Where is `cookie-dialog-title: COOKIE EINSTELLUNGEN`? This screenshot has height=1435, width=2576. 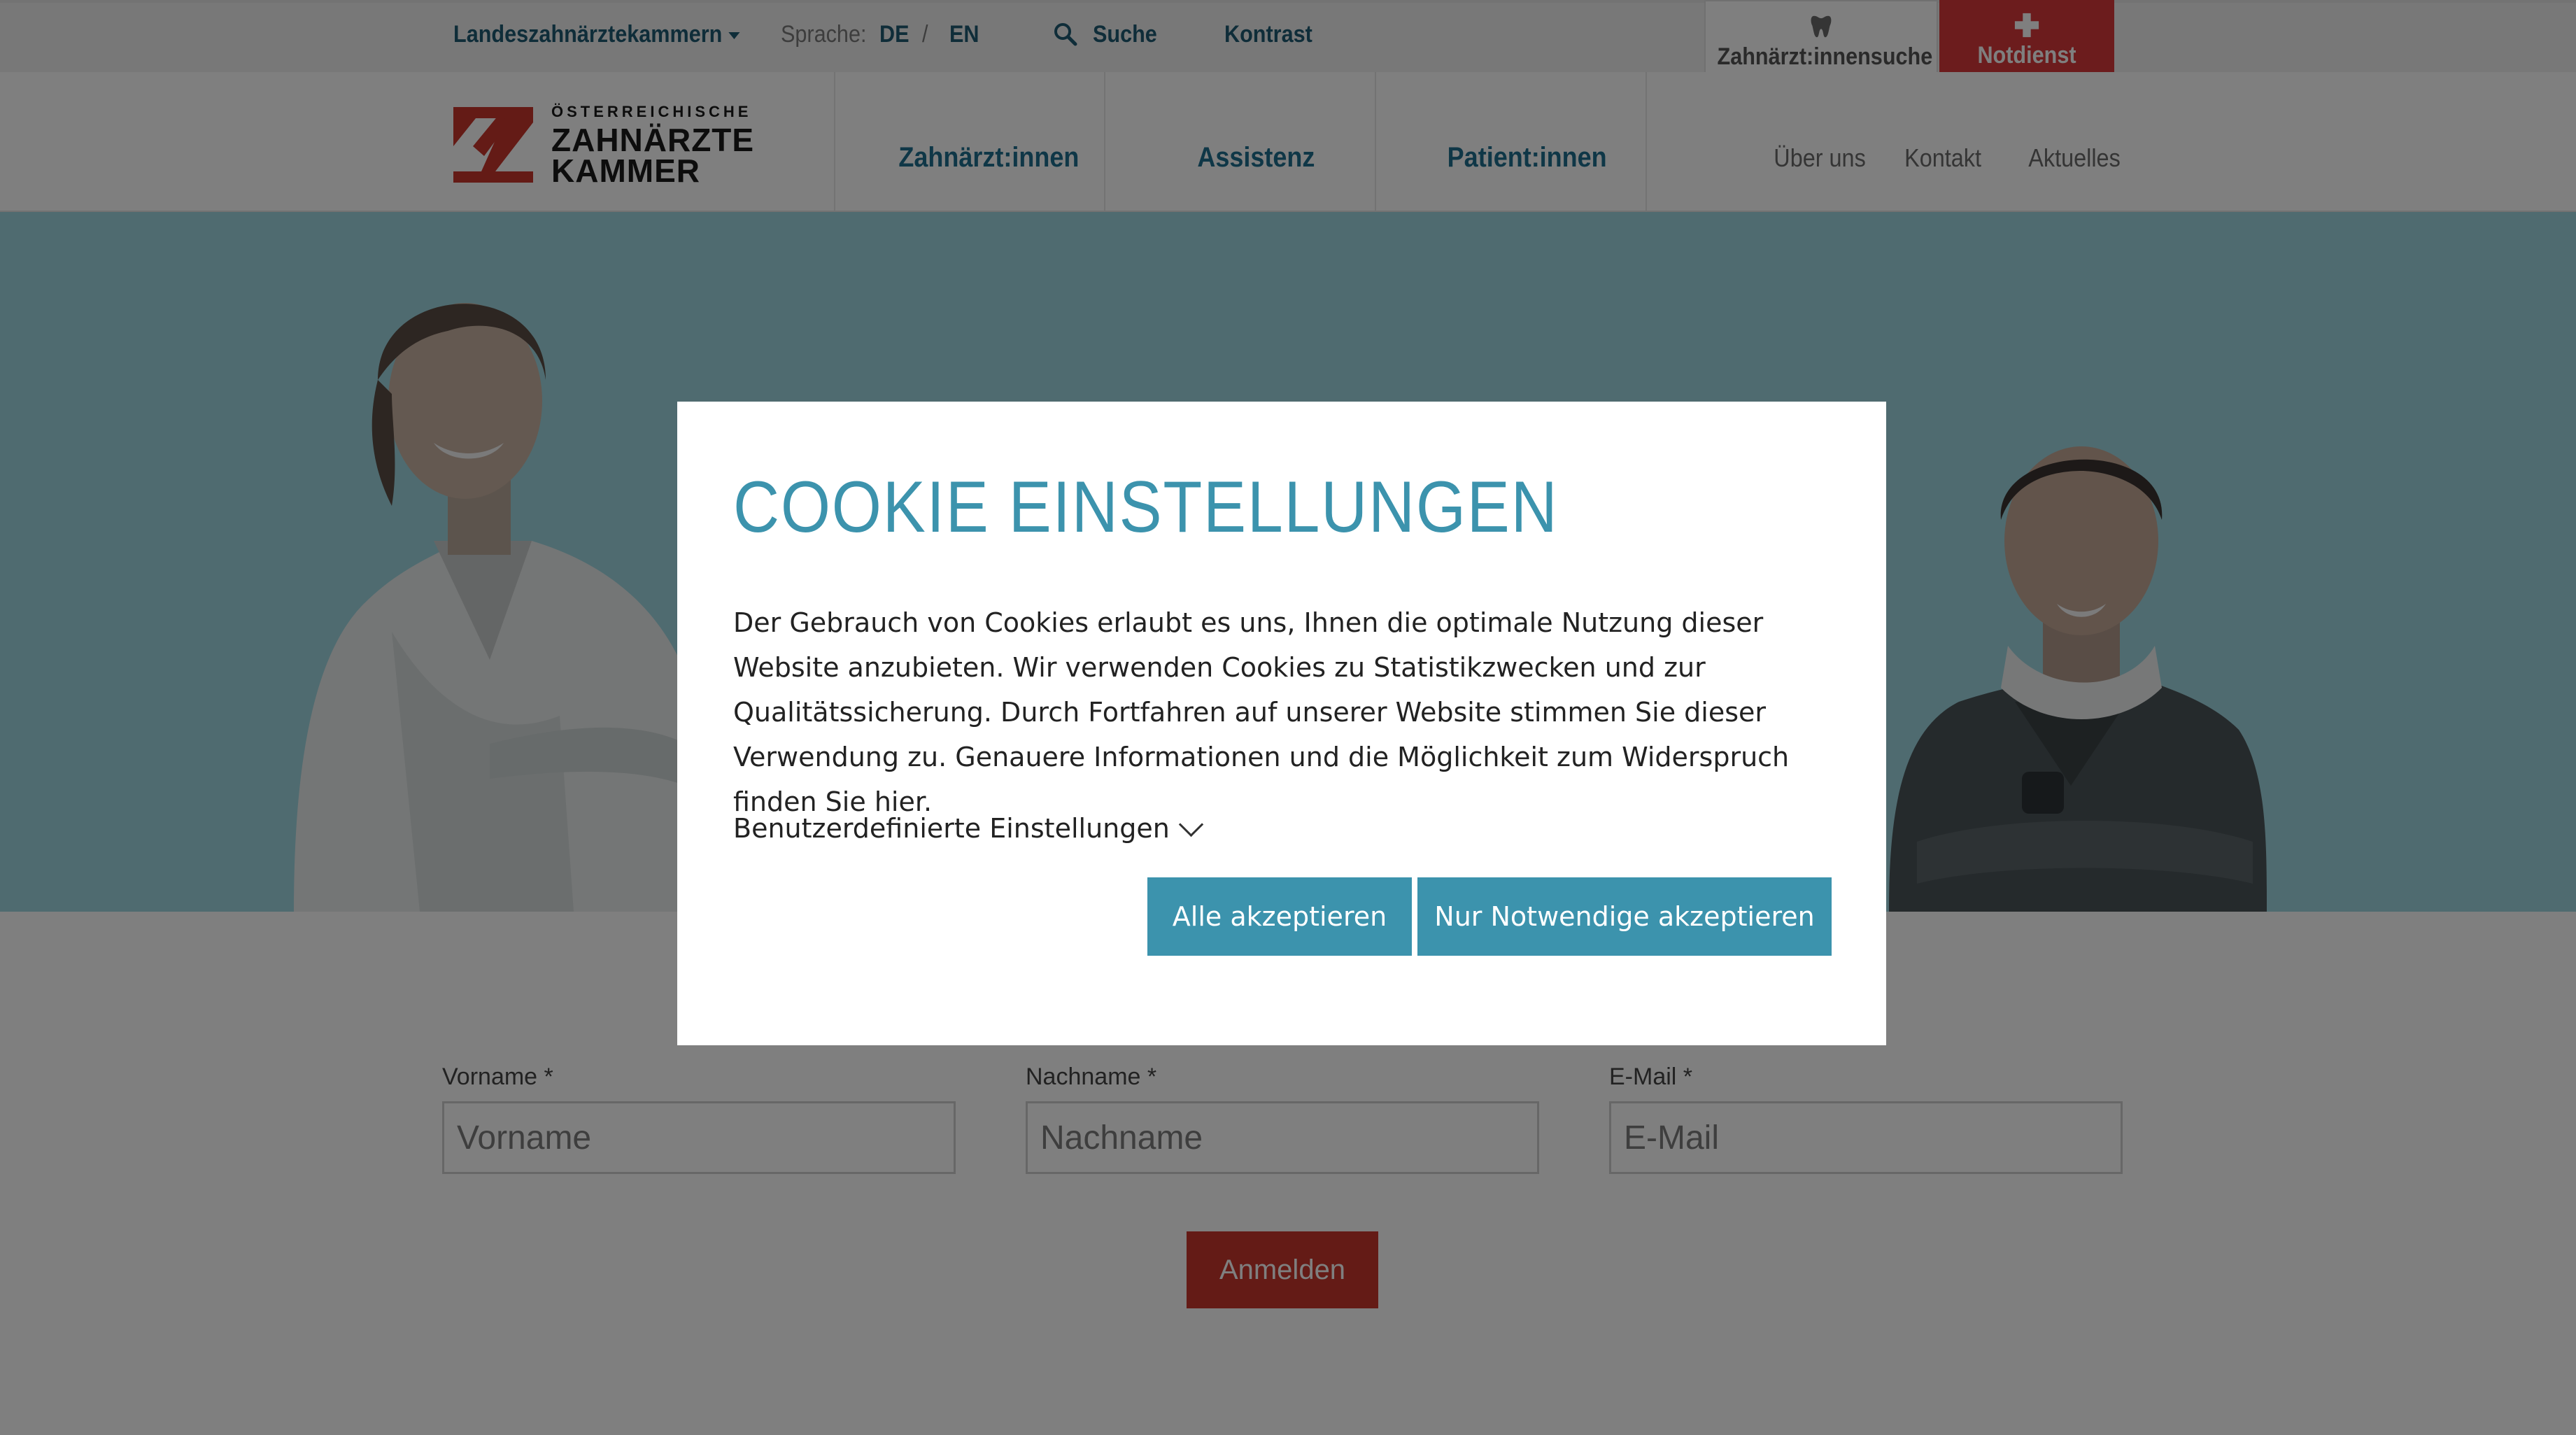
cookie-dialog-title: COOKIE EINSTELLUNGEN is located at coordinates (1146, 507).